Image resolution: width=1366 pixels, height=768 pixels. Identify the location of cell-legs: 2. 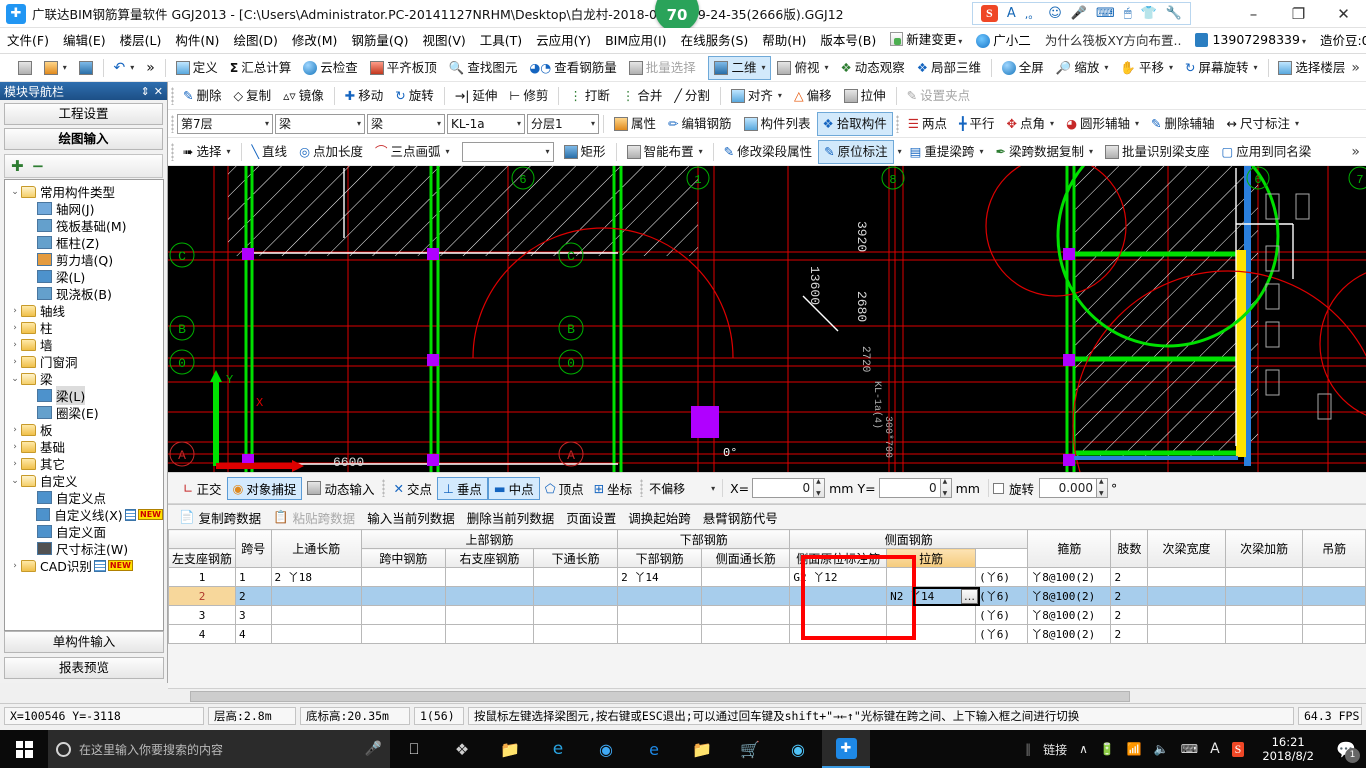
(1129, 577).